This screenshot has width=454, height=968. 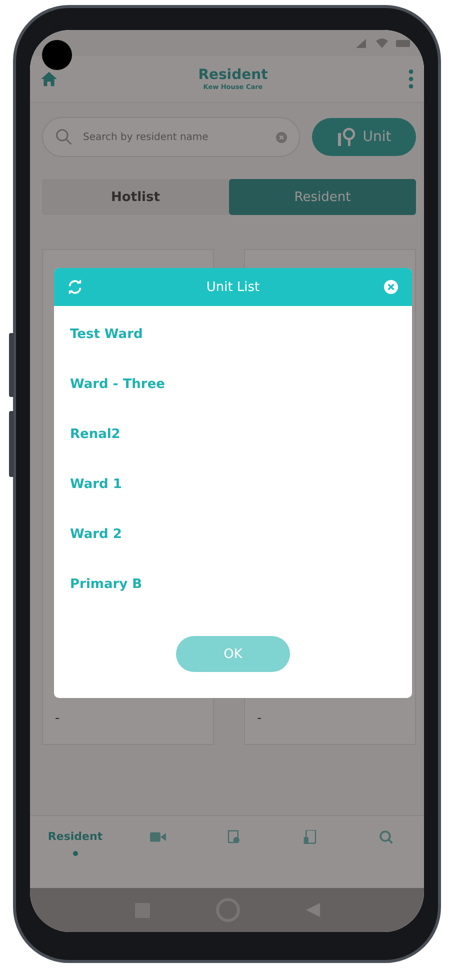 What do you see at coordinates (322, 197) in the screenshot?
I see `tab: Resident` at bounding box center [322, 197].